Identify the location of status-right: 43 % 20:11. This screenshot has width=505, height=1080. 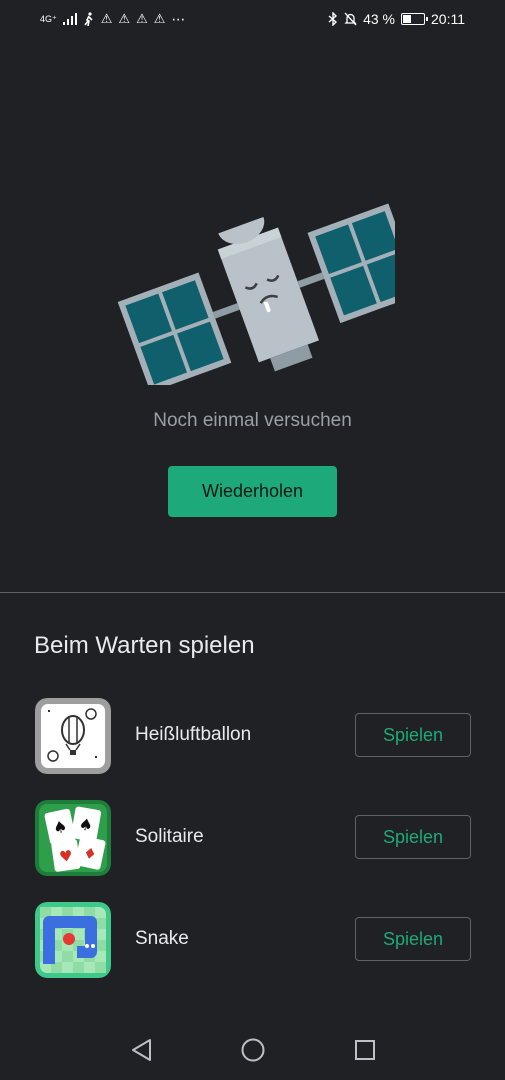
(396, 19).